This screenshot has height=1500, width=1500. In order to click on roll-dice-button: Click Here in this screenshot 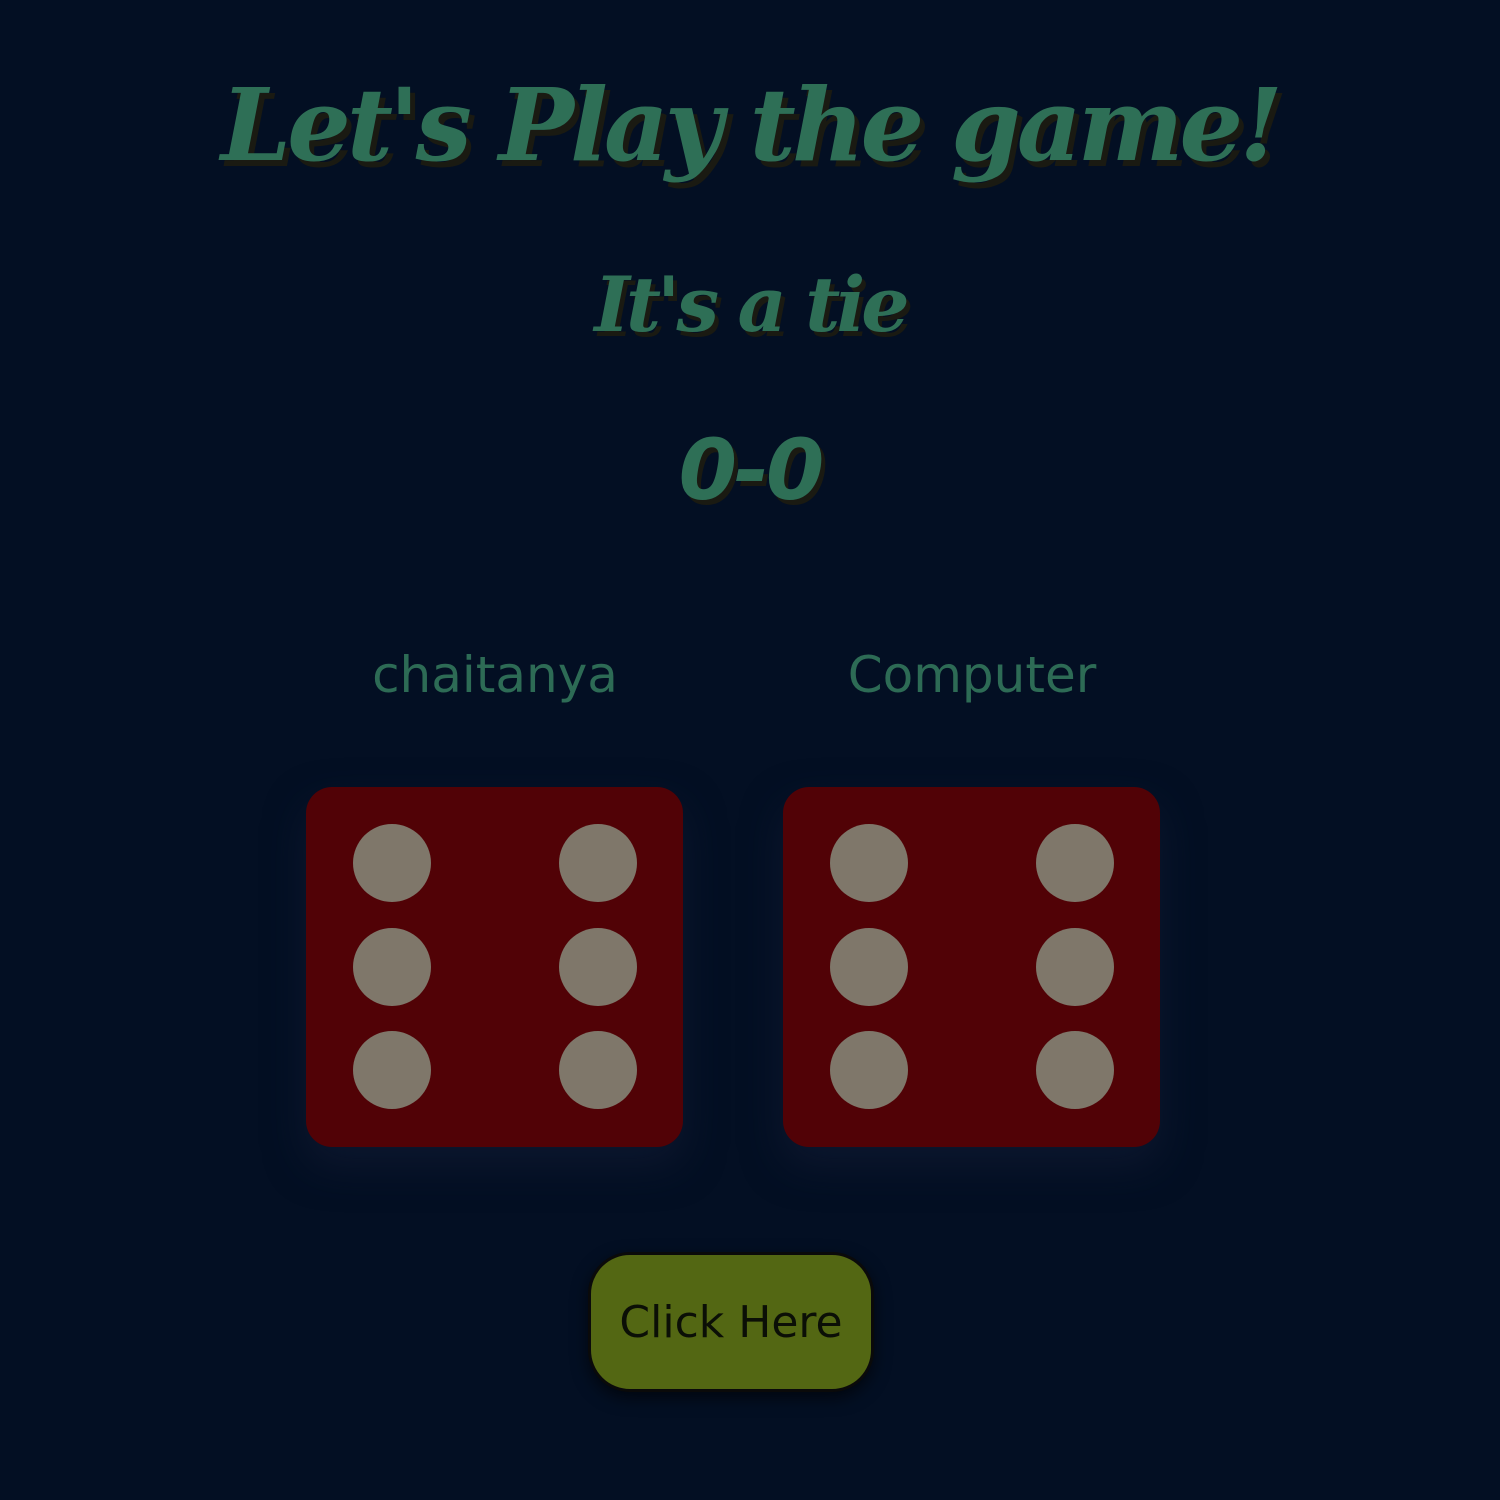, I will do `click(731, 1322)`.